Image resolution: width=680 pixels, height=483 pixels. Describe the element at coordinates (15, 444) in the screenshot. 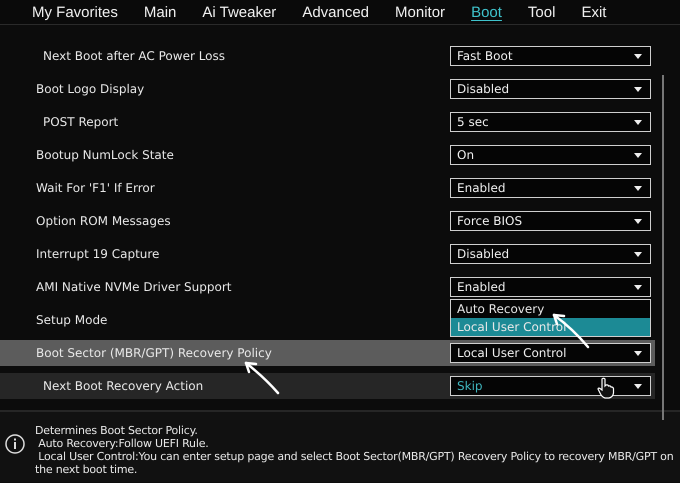

I see `info-icon` at that location.